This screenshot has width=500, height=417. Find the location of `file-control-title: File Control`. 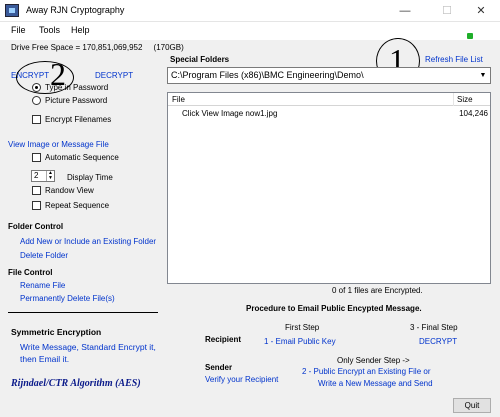

file-control-title: File Control is located at coordinates (30, 272).